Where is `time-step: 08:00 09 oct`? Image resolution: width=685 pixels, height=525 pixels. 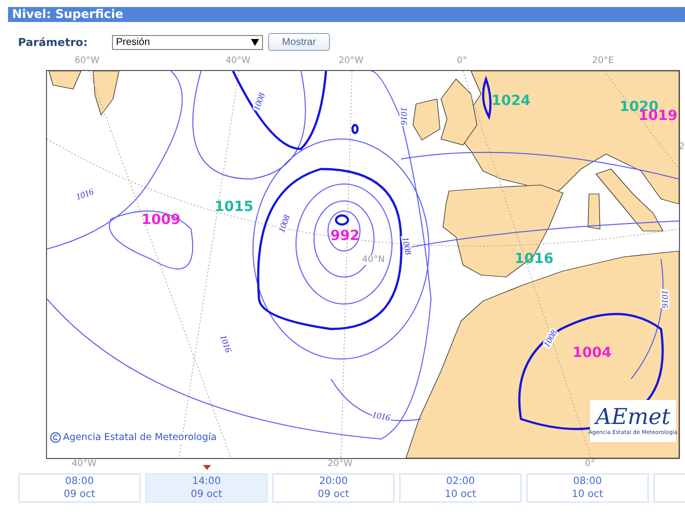
time-step: 08:00 09 oct is located at coordinates (79, 488).